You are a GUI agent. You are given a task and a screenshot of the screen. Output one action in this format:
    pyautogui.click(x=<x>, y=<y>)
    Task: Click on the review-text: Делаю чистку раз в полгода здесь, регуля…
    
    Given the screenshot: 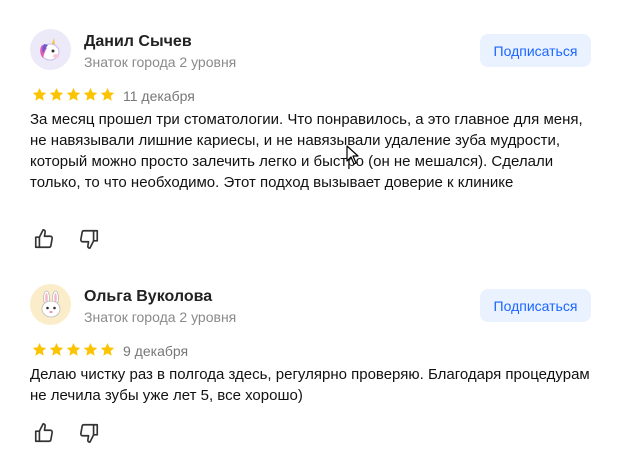 What is the action you would take?
    pyautogui.click(x=310, y=385)
    